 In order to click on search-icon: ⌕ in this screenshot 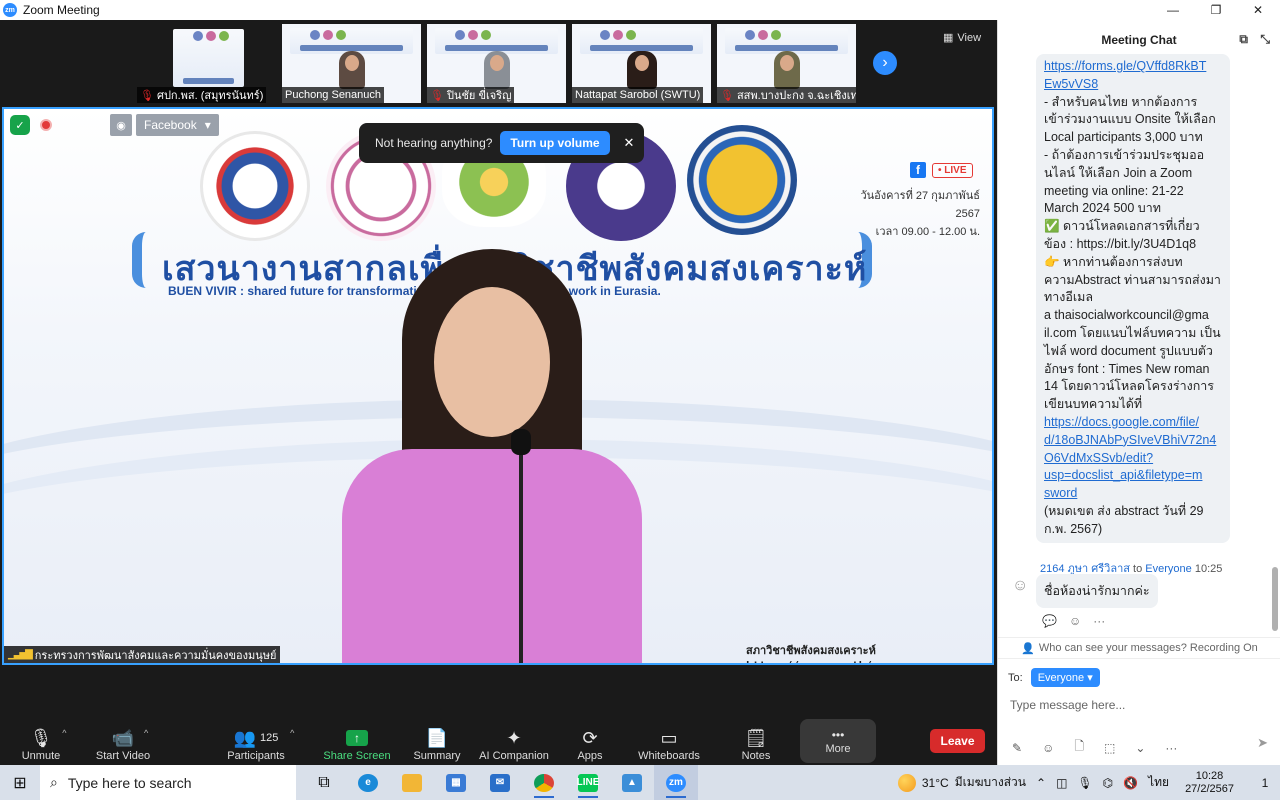, I will do `click(54, 782)`.